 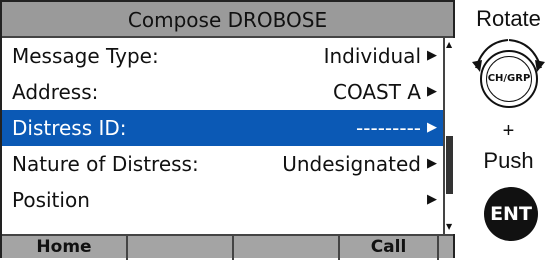 I want to click on plus-sign: +, so click(x=508, y=131).